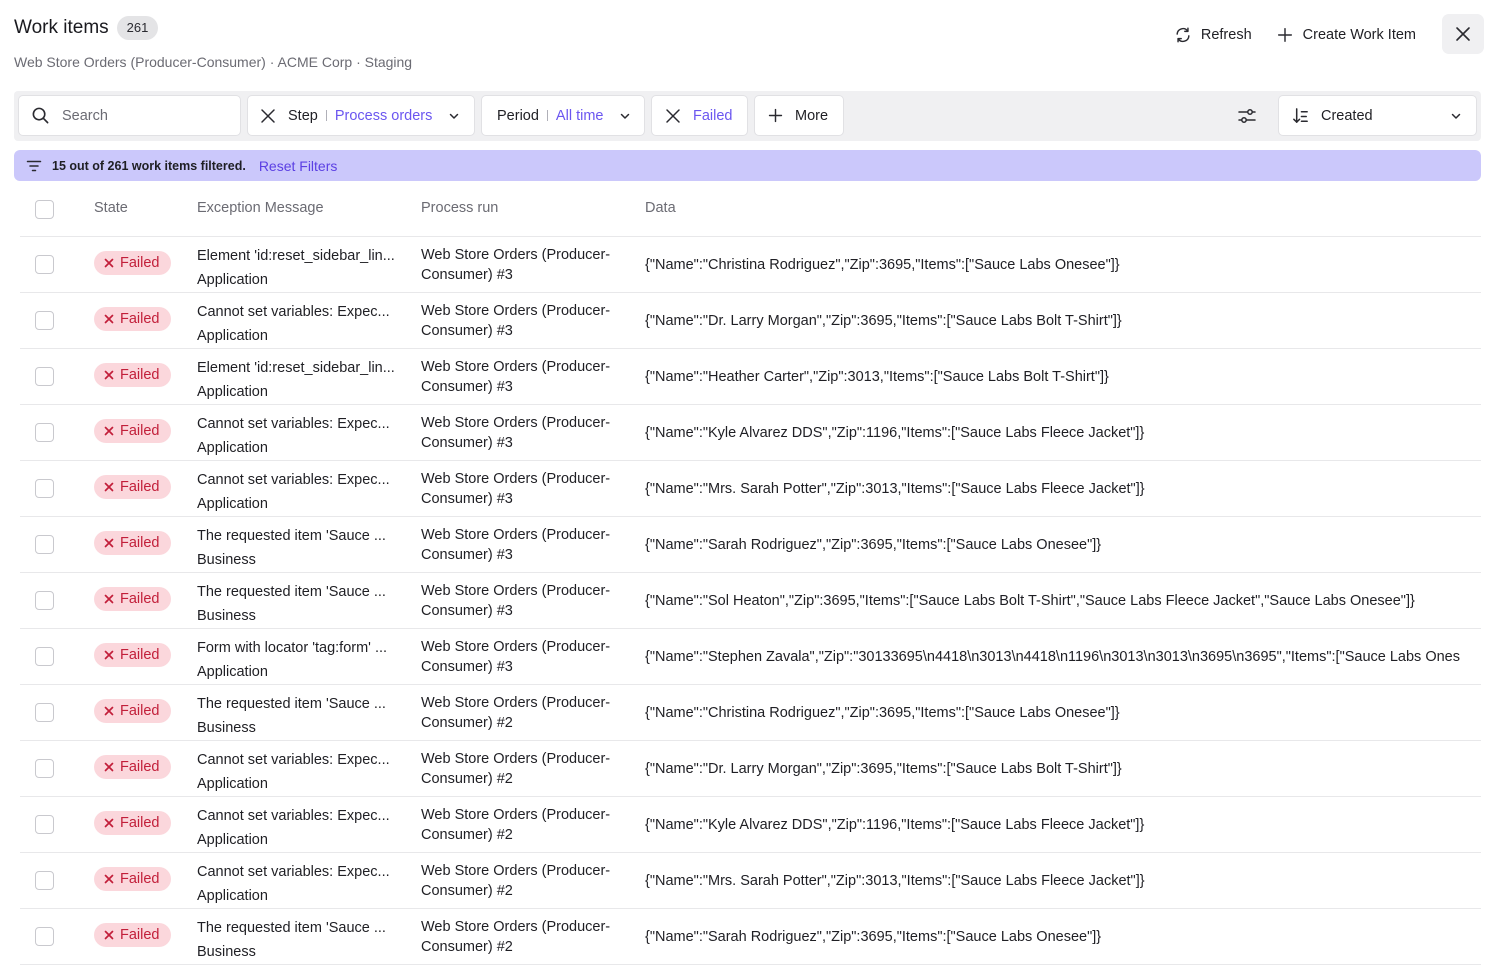 The width and height of the screenshot is (1492, 967). I want to click on clear-step-icon, so click(268, 116).